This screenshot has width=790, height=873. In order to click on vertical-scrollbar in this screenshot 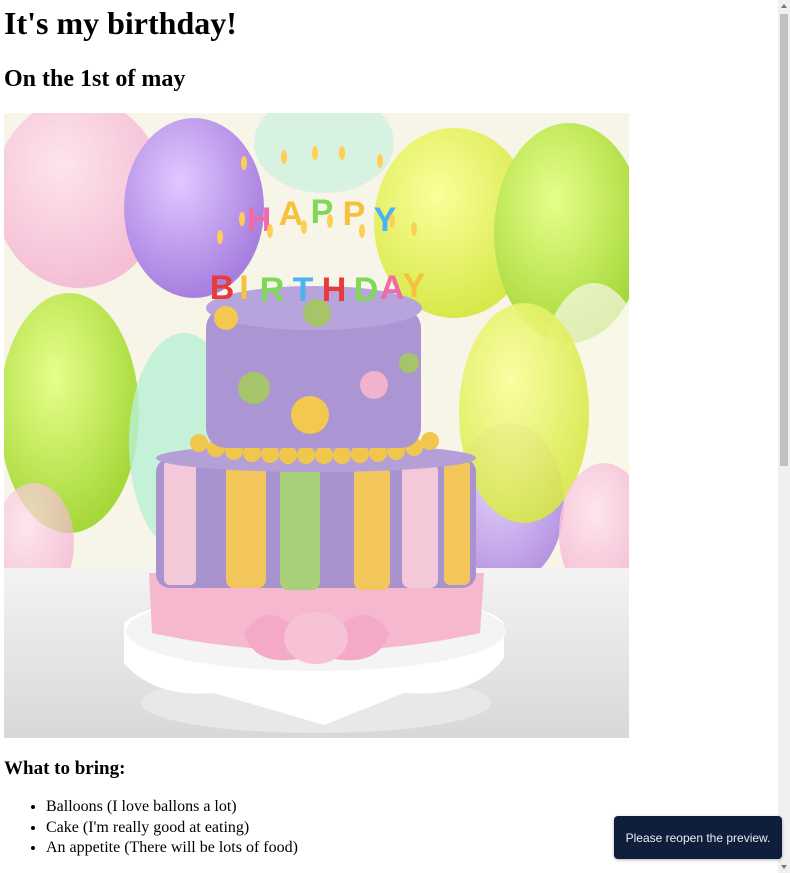, I will do `click(784, 436)`.